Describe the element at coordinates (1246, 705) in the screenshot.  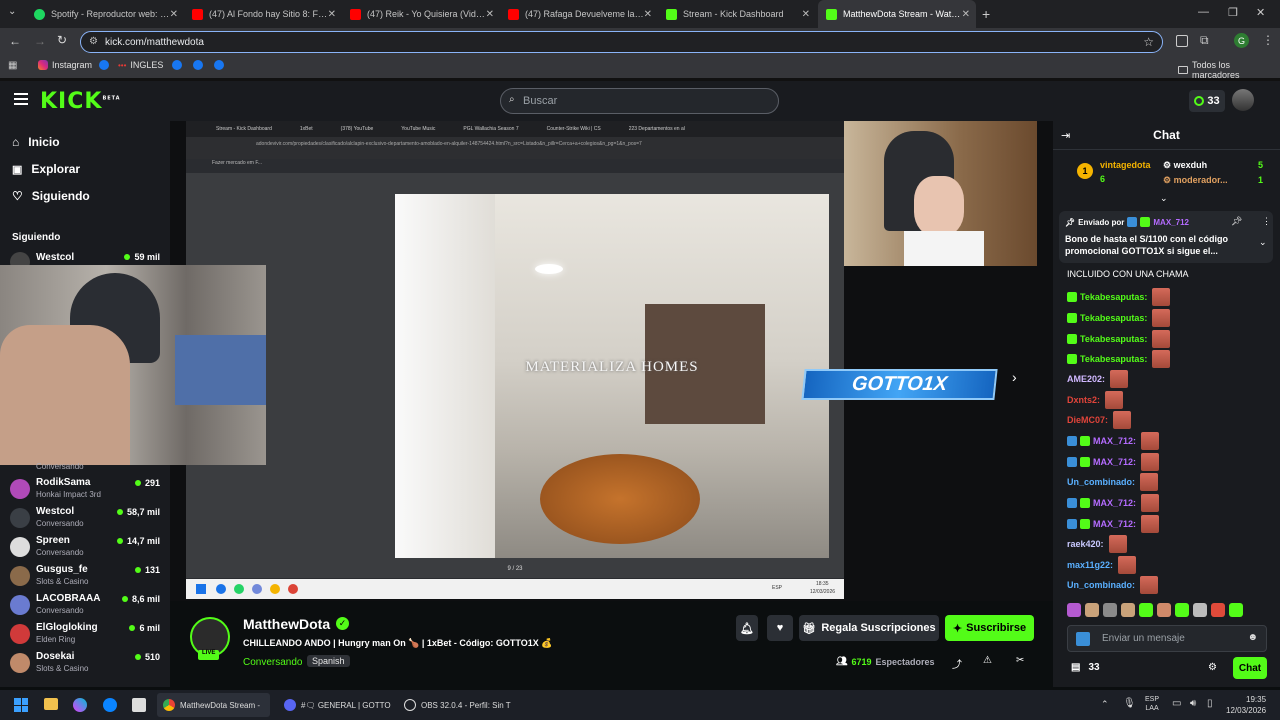
I see `clock: 19:35 12/03/2026` at that location.